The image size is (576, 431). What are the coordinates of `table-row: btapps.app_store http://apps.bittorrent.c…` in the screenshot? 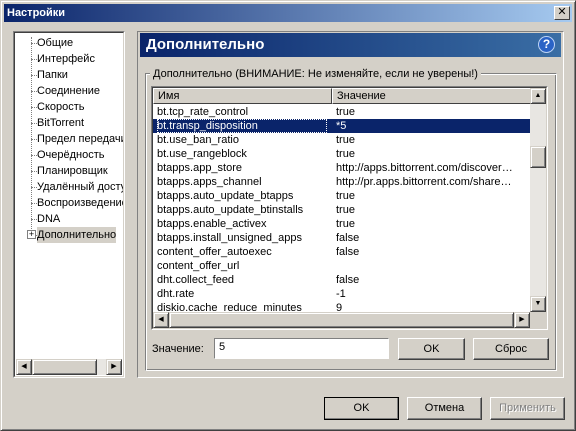 It's located at (342, 168).